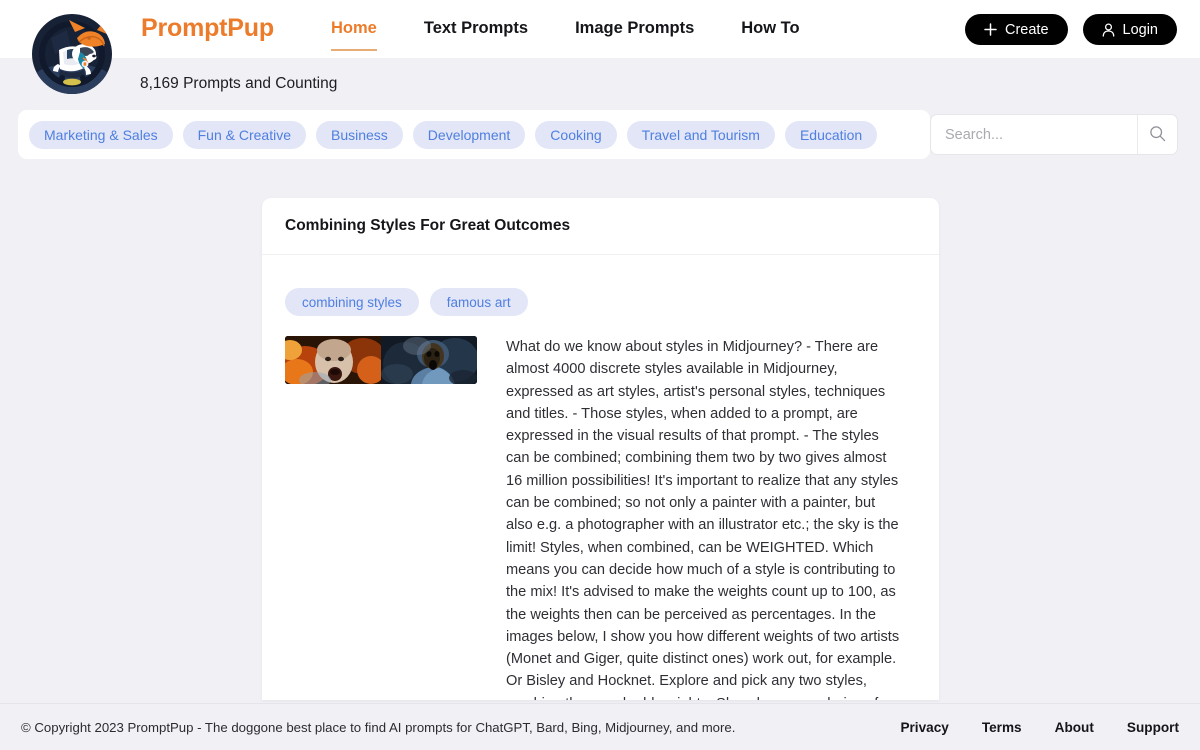 This screenshot has width=1200, height=750. I want to click on search-bar, so click(1054, 134).